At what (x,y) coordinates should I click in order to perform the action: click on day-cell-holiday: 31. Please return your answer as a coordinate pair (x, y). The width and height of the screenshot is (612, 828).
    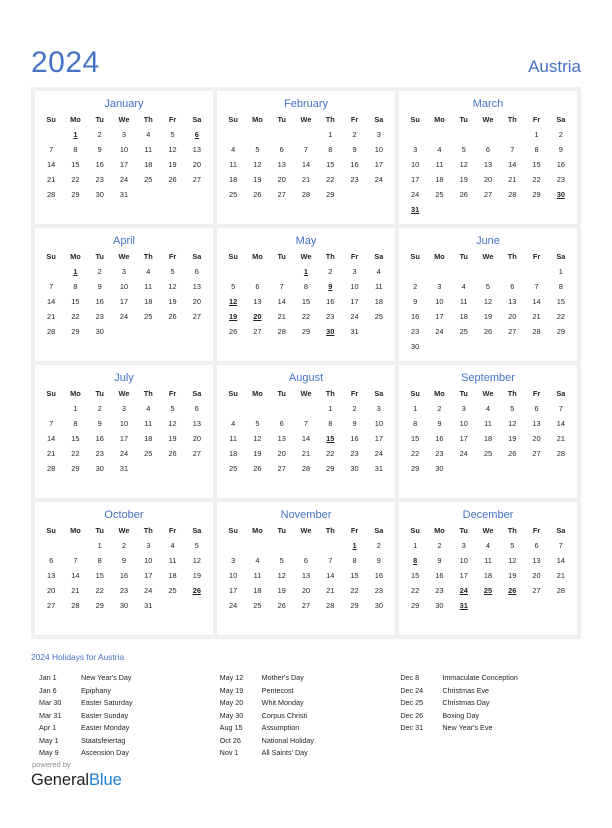
    Looking at the image, I should click on (415, 209).